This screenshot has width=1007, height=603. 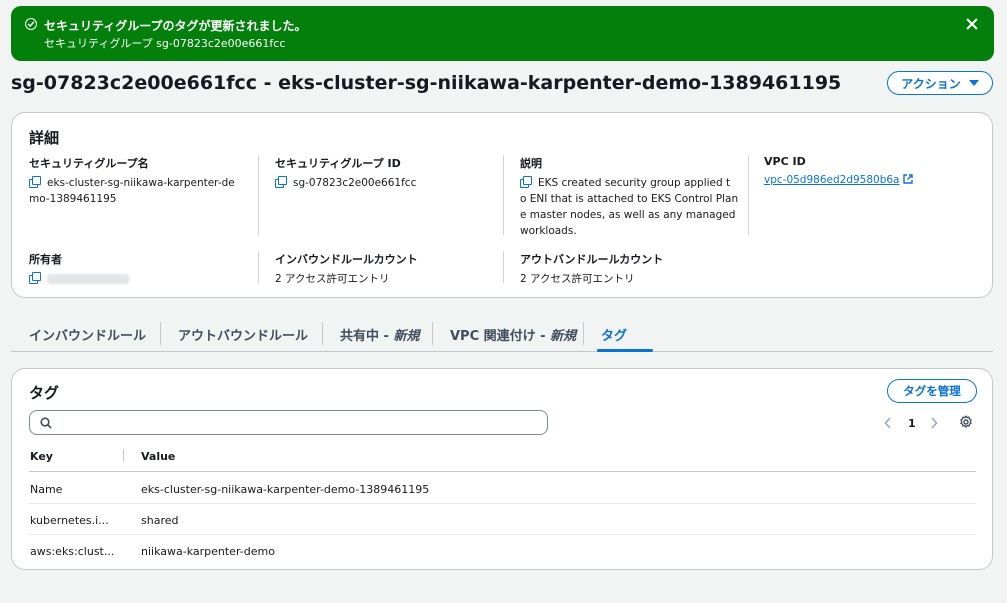 What do you see at coordinates (889, 423) in the screenshot?
I see `chevron-left-icon` at bounding box center [889, 423].